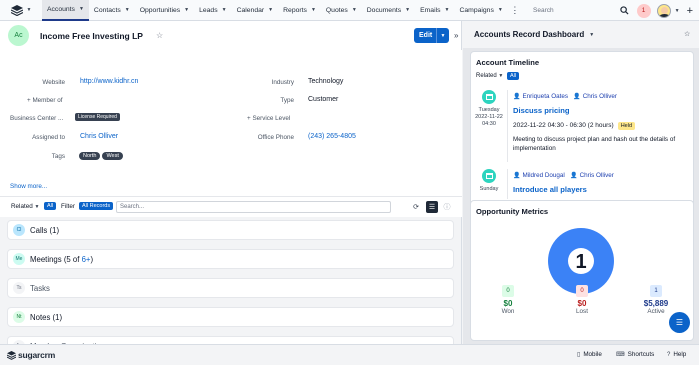 The height and width of the screenshot is (365, 699). I want to click on subpanel-title: Calls (1), so click(44, 230).